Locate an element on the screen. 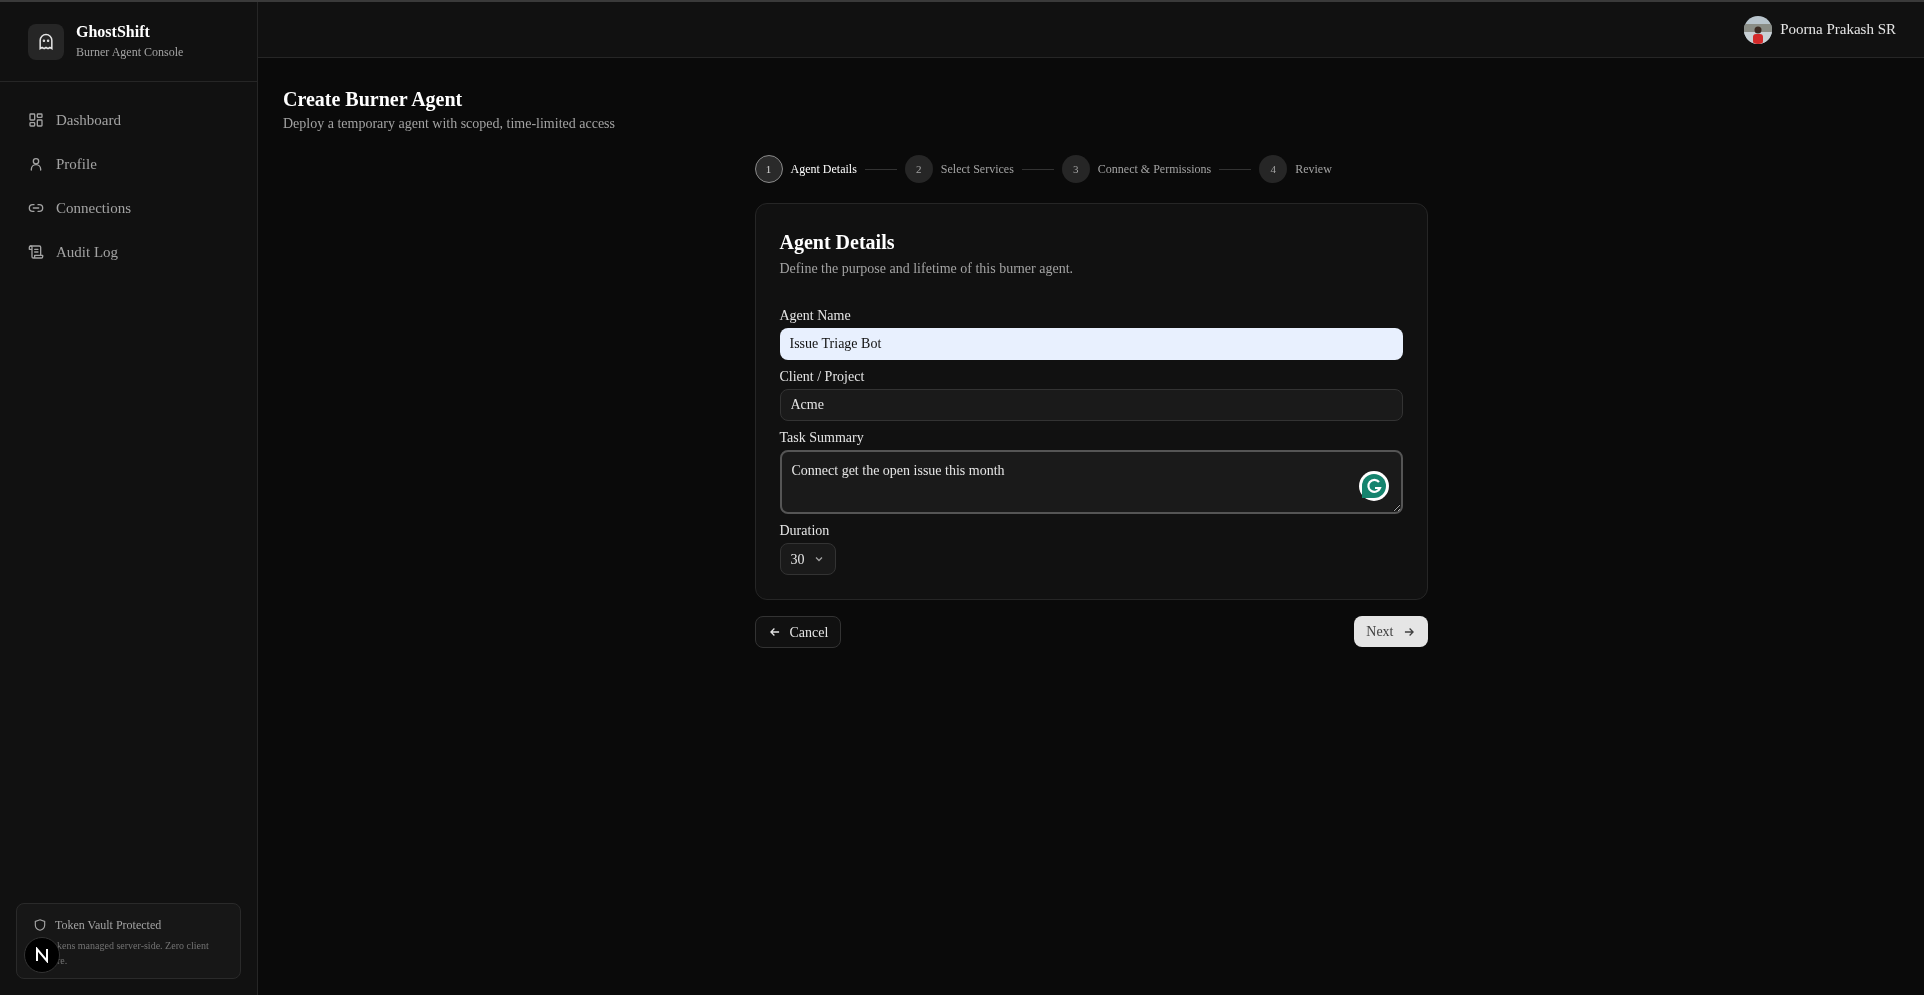 The width and height of the screenshot is (1924, 995). card-subtitle: Define the purpose and lifetime of this burner agent. is located at coordinates (926, 269).